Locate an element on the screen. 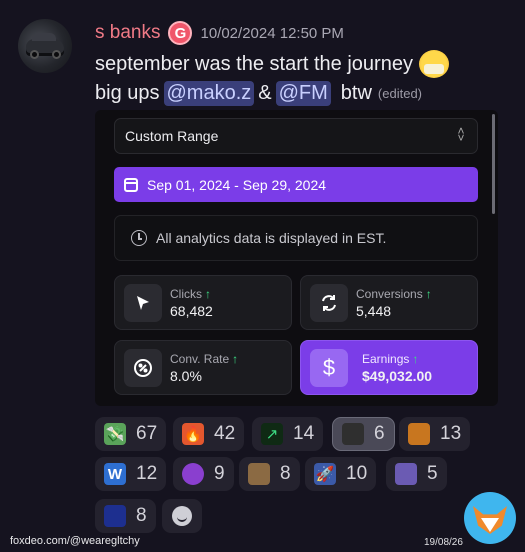 The image size is (525, 552). fox-logo-icon is located at coordinates (490, 518).